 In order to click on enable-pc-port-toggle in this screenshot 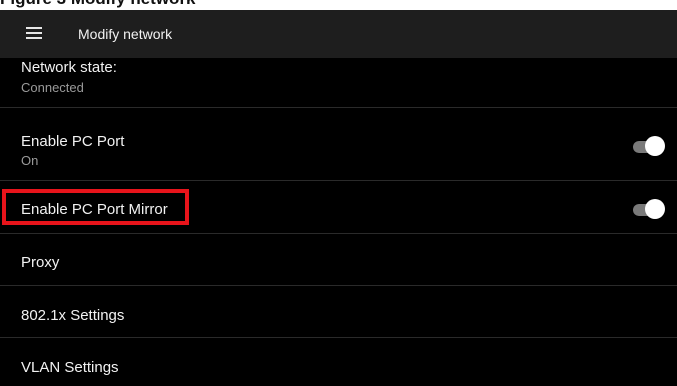, I will do `click(648, 146)`.